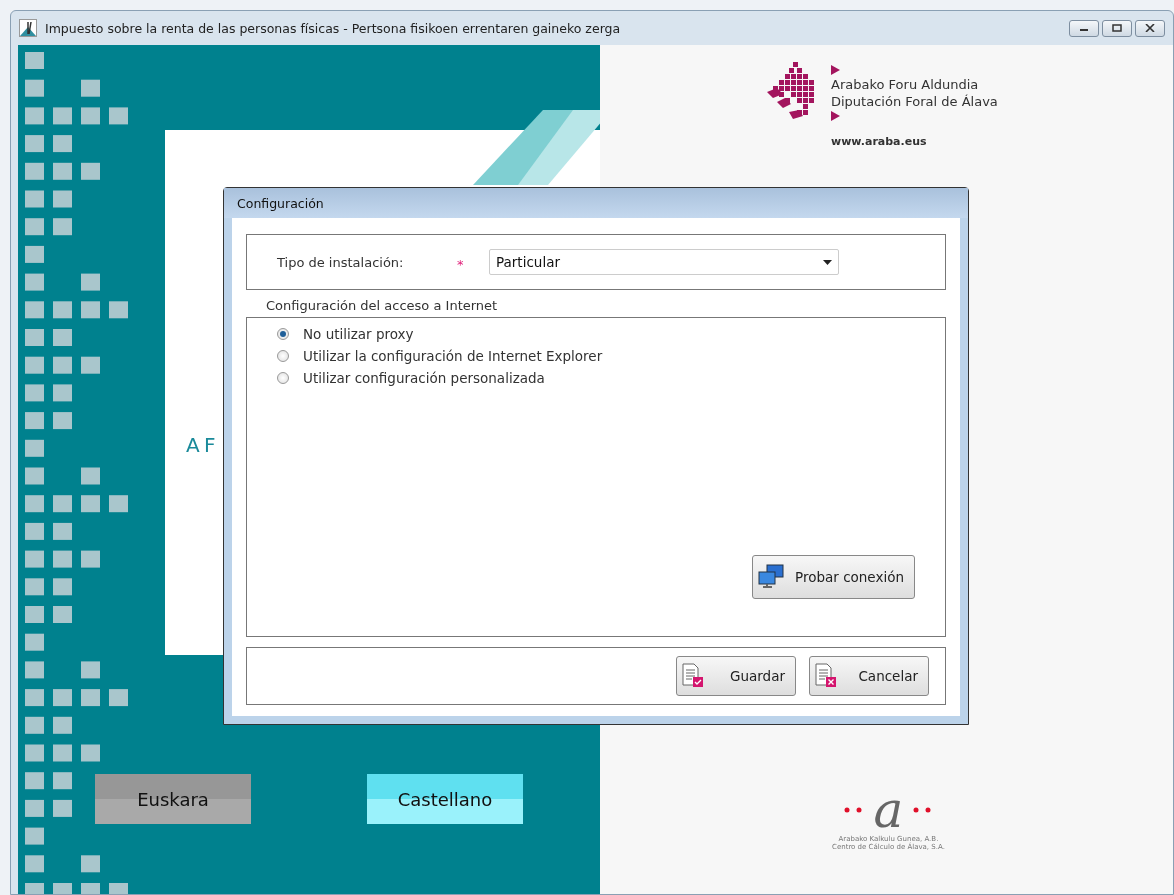  Describe the element at coordinates (1084, 28) in the screenshot. I see `minimize-button` at that location.